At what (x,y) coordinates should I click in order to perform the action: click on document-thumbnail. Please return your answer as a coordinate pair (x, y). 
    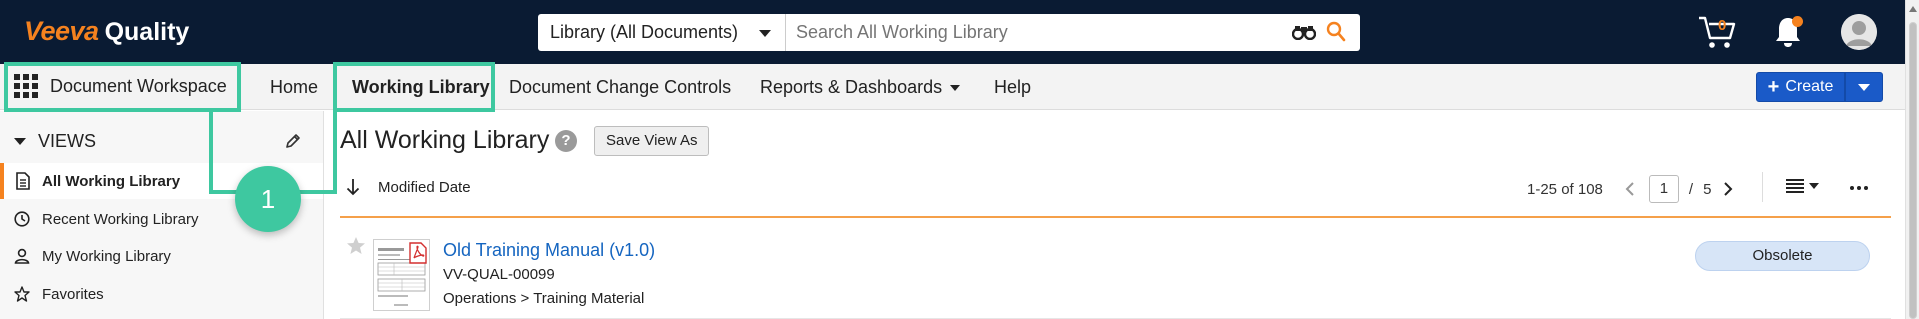
    Looking at the image, I should click on (401, 275).